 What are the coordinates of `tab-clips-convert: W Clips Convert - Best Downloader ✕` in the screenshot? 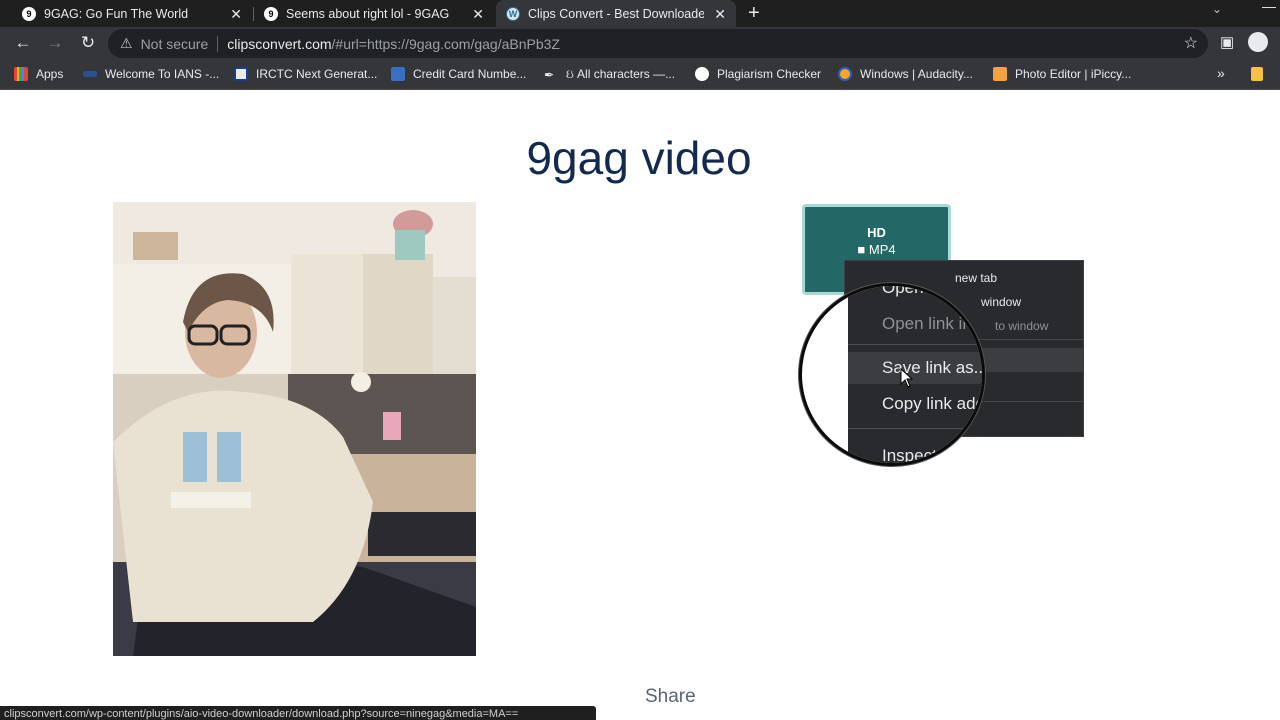 It's located at (616, 13).